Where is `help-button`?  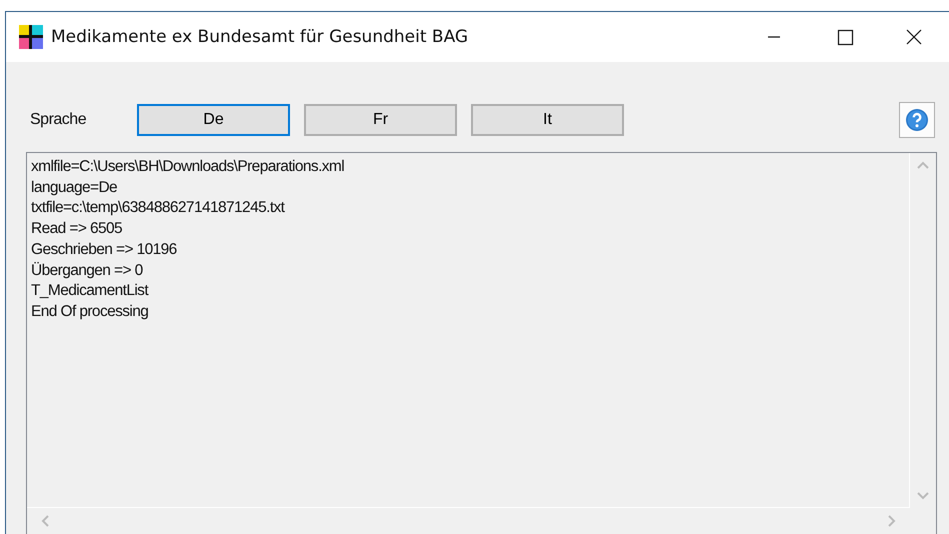
help-button is located at coordinates (917, 120).